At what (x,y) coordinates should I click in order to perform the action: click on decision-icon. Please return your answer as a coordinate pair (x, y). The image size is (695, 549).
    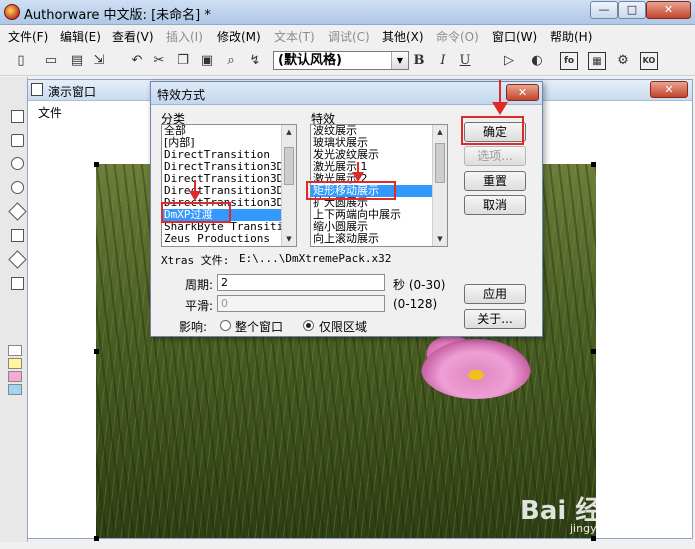
    Looking at the image, I should click on (17, 259).